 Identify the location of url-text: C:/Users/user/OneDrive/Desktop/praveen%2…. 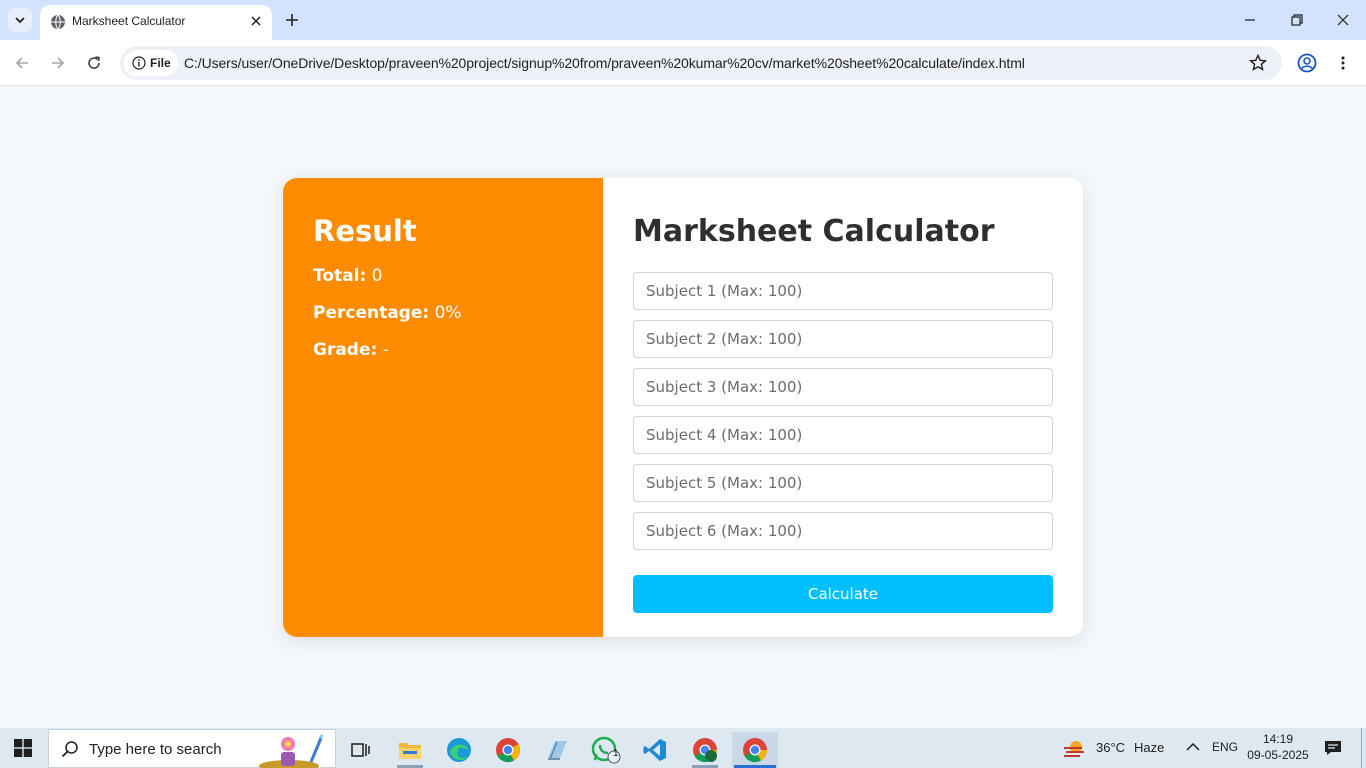
(604, 63).